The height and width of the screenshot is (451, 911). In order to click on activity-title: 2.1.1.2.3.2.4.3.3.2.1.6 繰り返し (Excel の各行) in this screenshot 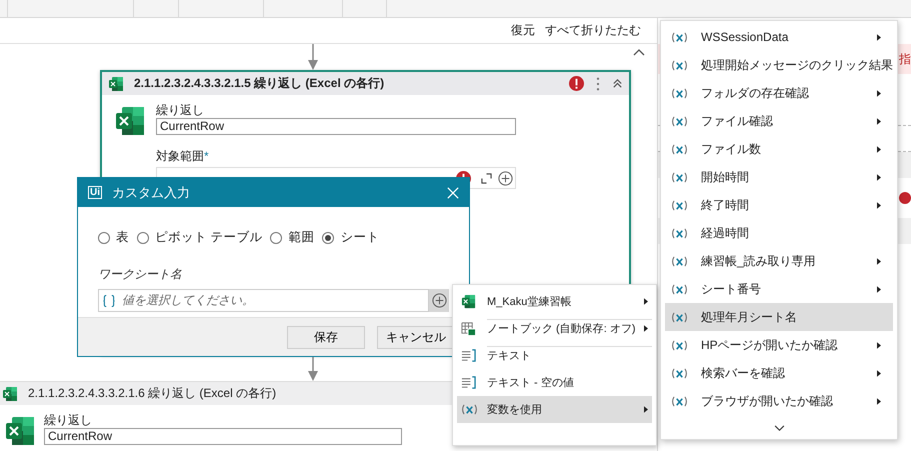, I will do `click(152, 393)`.